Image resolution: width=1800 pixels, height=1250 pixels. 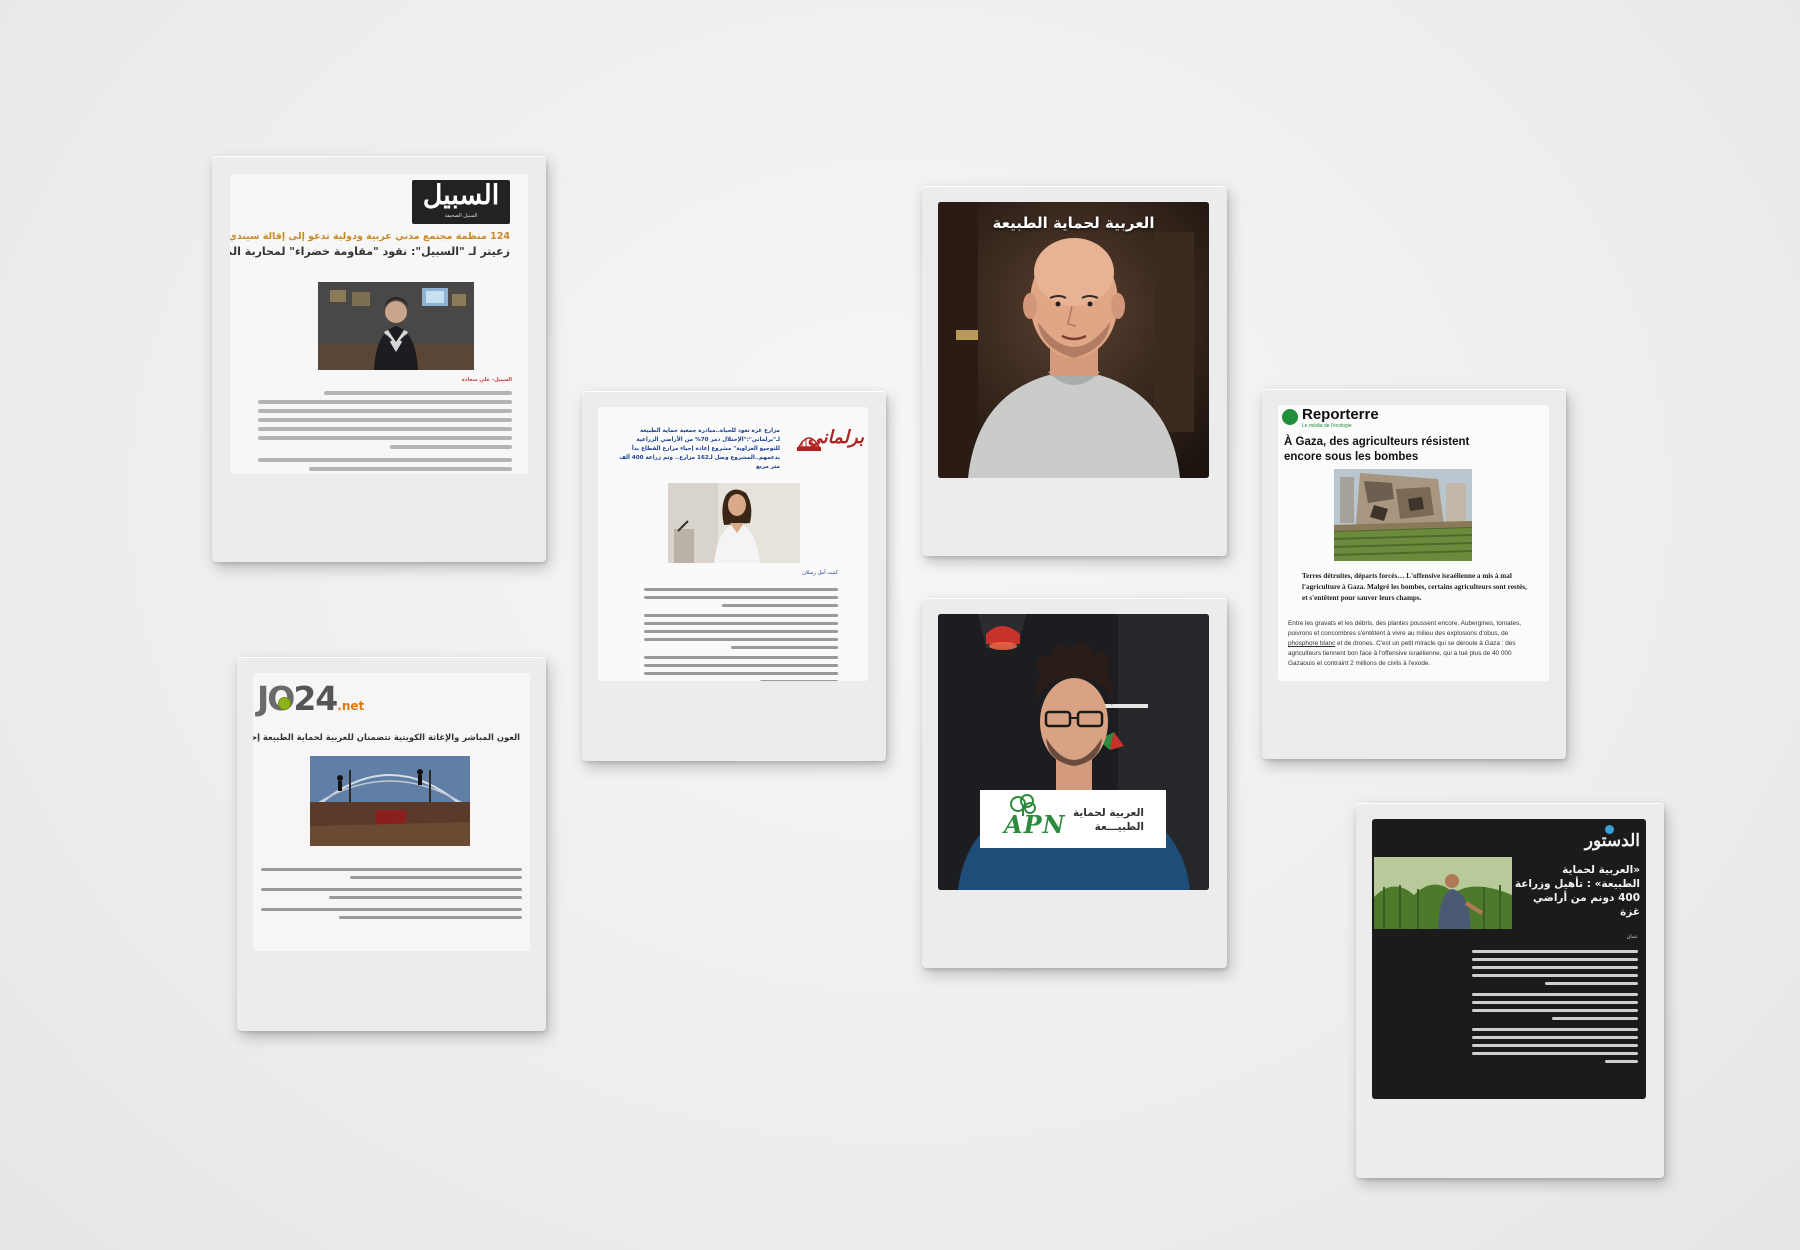 I want to click on barlamani-byline: كتبت أمل رسلان, so click(x=820, y=573).